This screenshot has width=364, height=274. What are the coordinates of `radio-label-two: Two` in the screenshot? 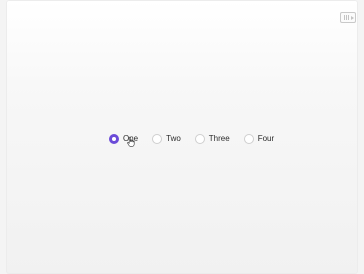 It's located at (173, 138).